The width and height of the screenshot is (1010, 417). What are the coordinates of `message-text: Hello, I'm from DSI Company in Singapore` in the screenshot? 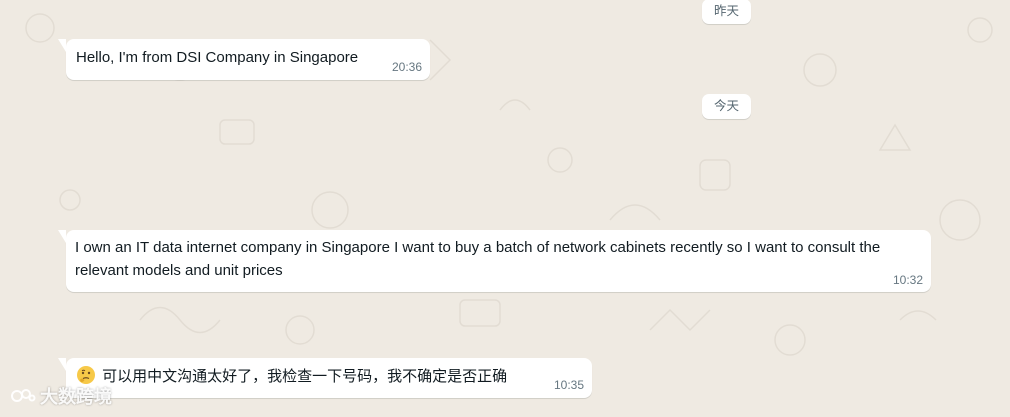 It's located at (217, 57).